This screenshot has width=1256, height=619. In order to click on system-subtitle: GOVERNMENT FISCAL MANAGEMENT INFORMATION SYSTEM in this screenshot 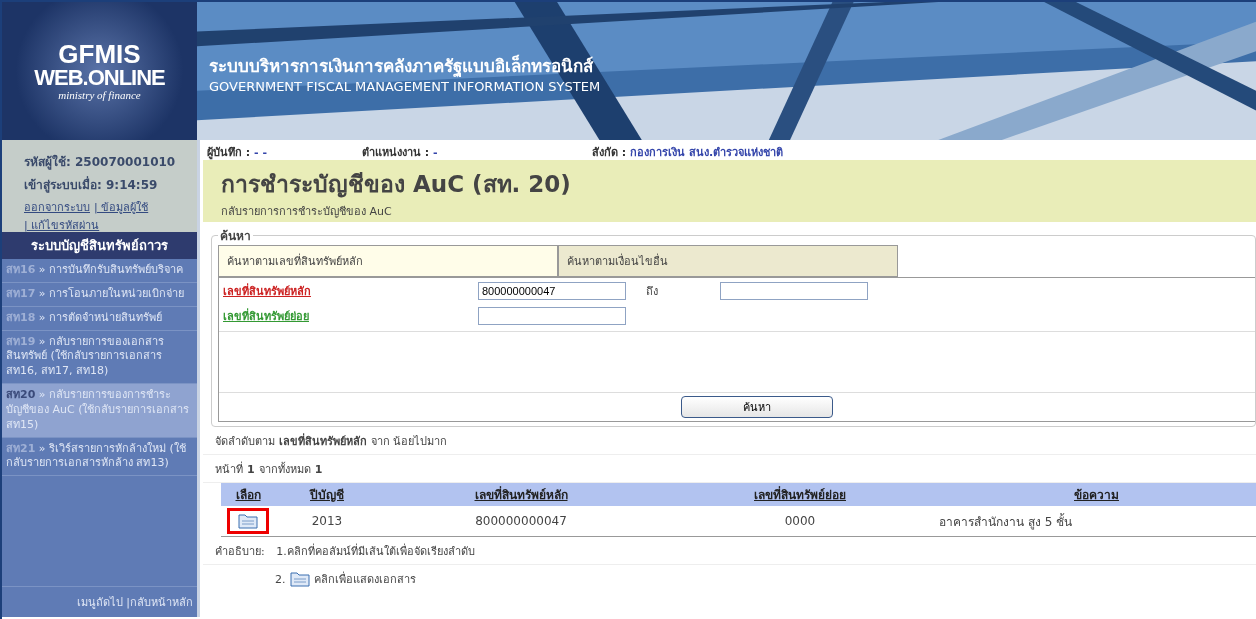, I will do `click(405, 86)`.